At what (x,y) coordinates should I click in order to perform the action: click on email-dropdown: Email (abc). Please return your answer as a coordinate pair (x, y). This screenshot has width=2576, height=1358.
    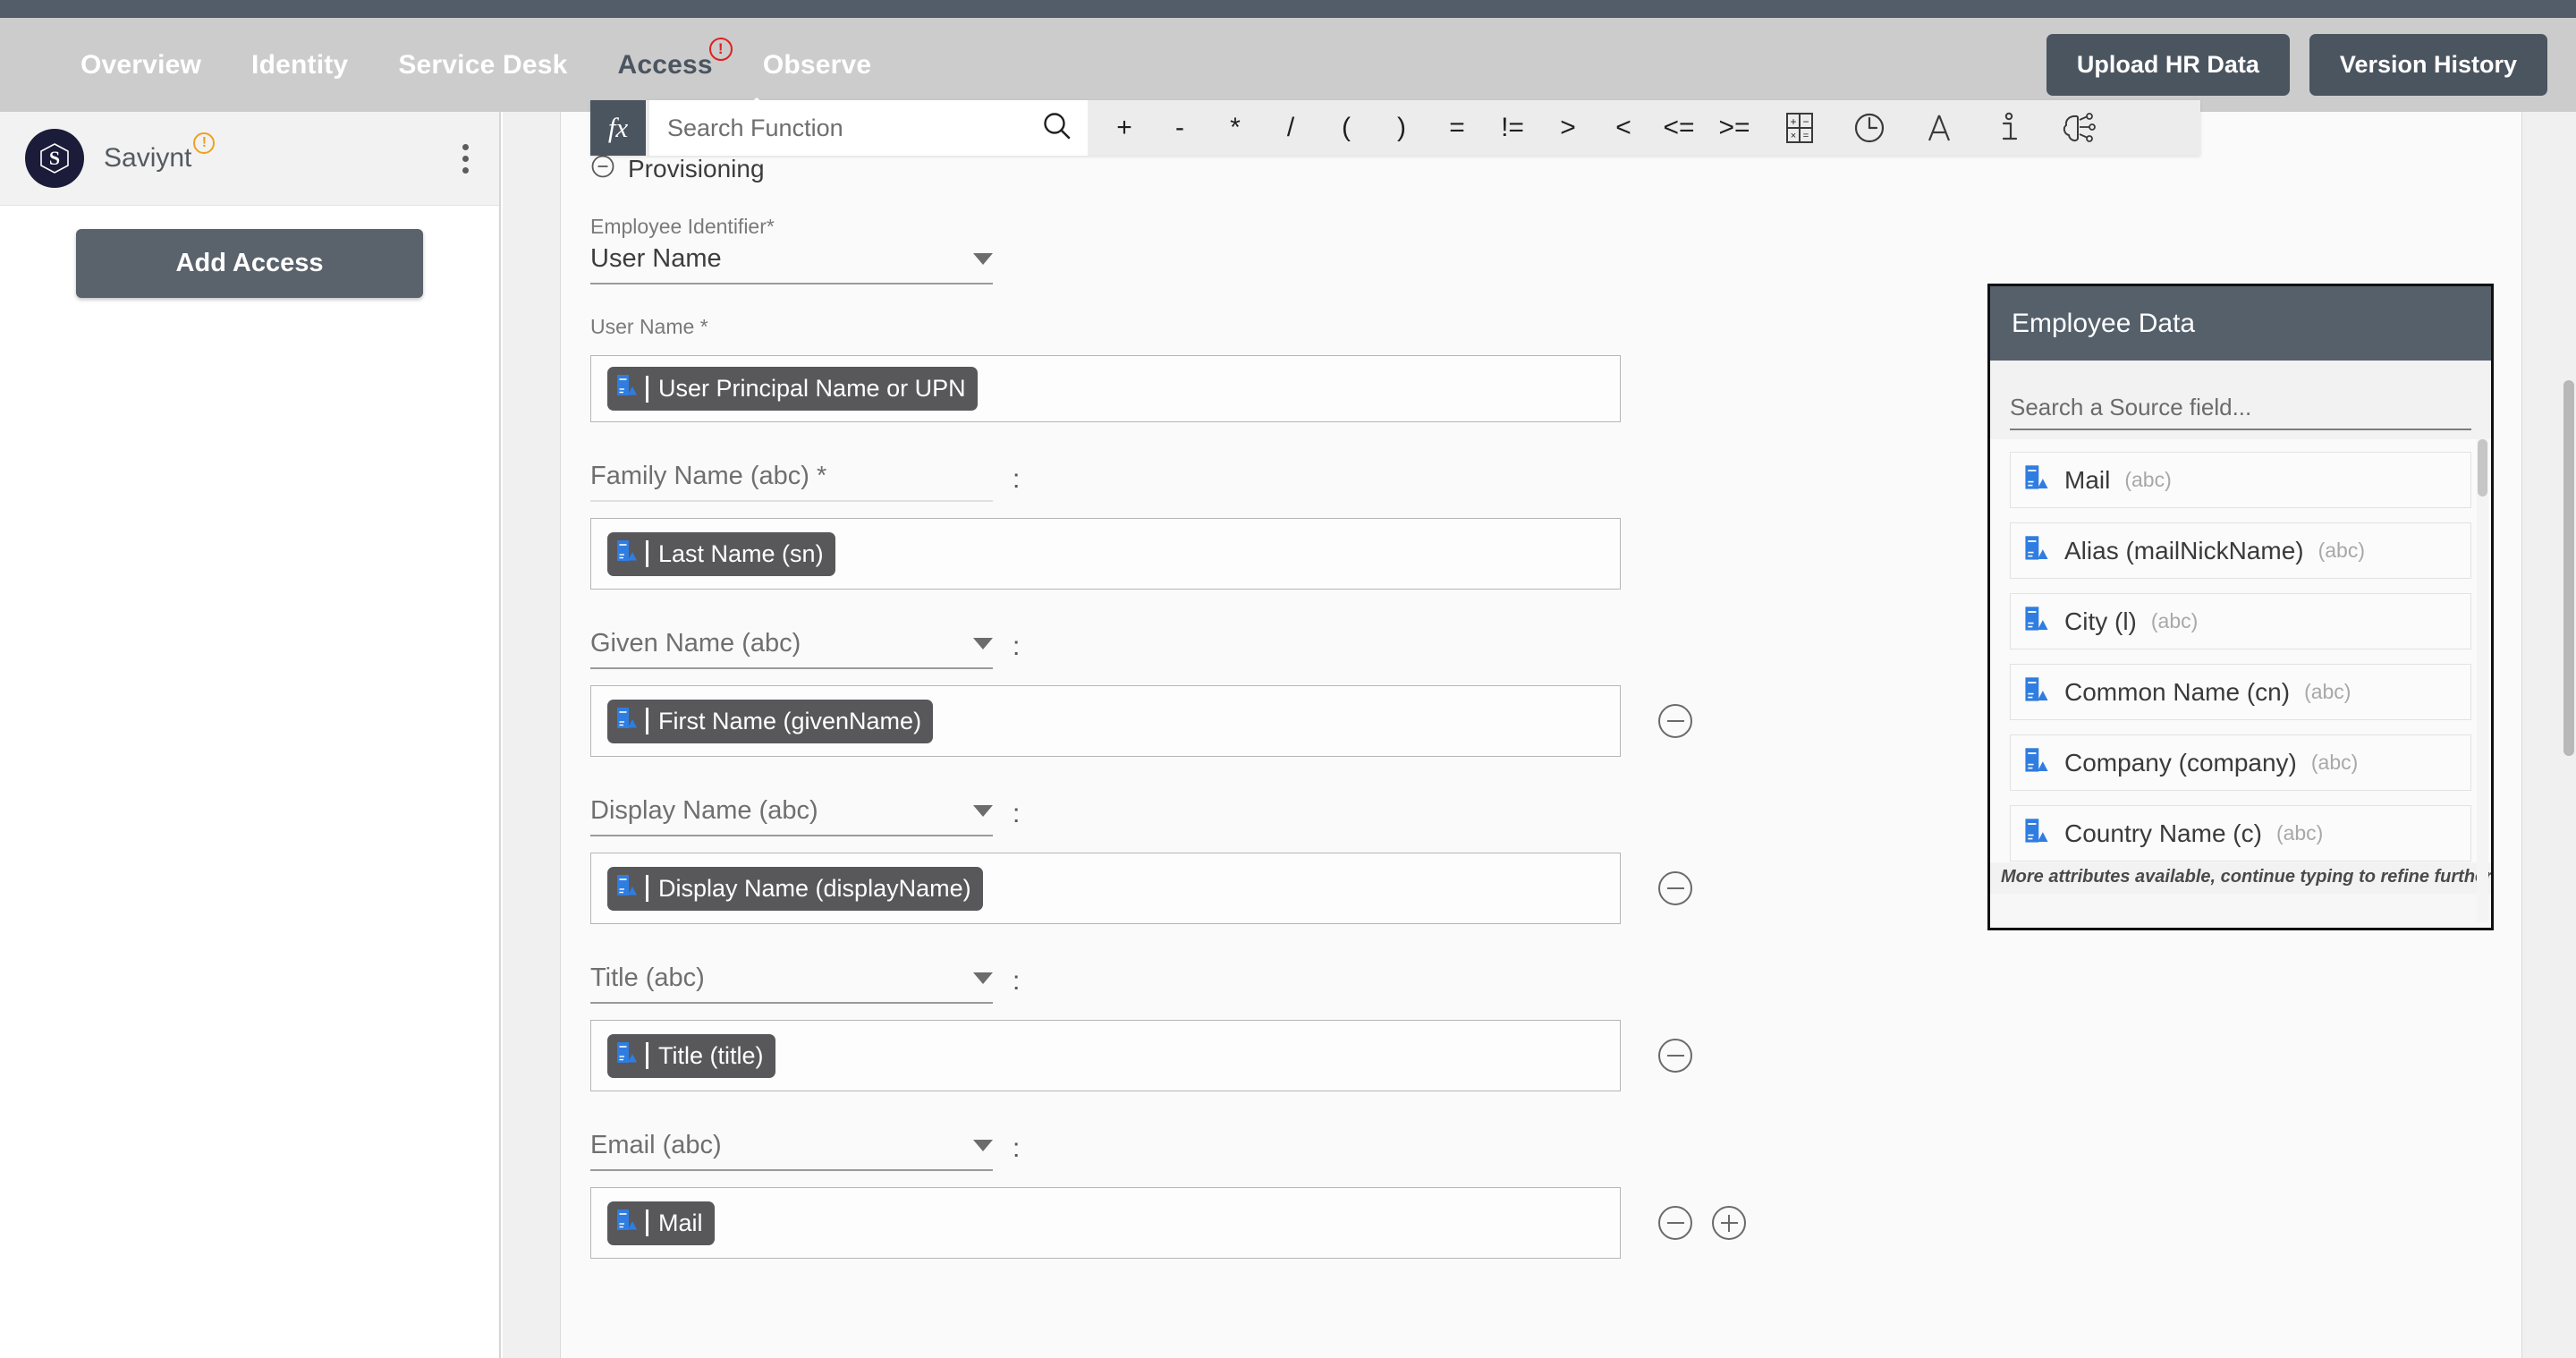
    Looking at the image, I should click on (791, 1151).